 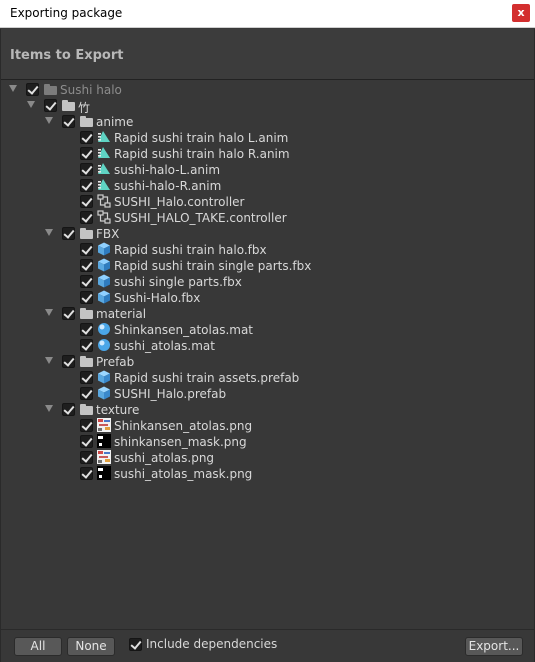 I want to click on tree-item-label: sushi_atolas.mat, so click(x=164, y=346).